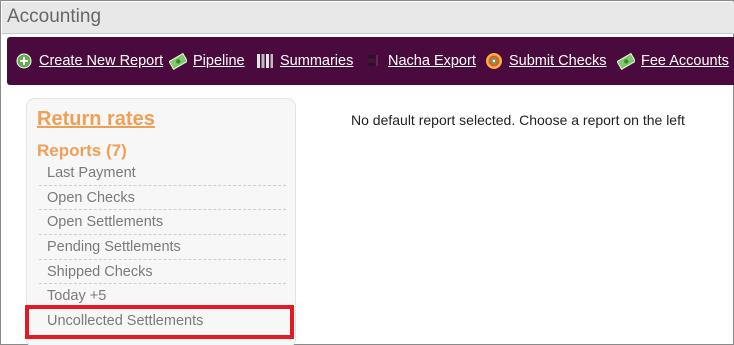 The width and height of the screenshot is (734, 345). What do you see at coordinates (317, 61) in the screenshot?
I see `summaries-label: Summaries` at bounding box center [317, 61].